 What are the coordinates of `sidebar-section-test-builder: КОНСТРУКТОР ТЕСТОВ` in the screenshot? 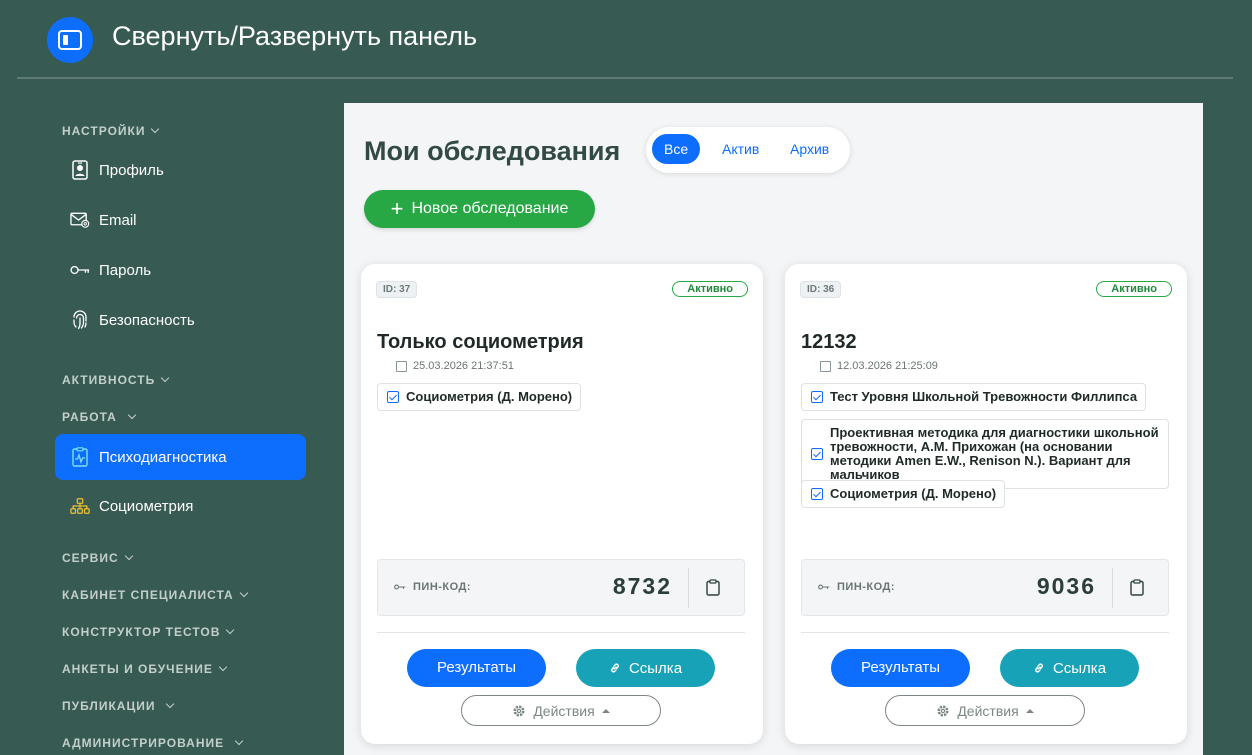 It's located at (148, 632).